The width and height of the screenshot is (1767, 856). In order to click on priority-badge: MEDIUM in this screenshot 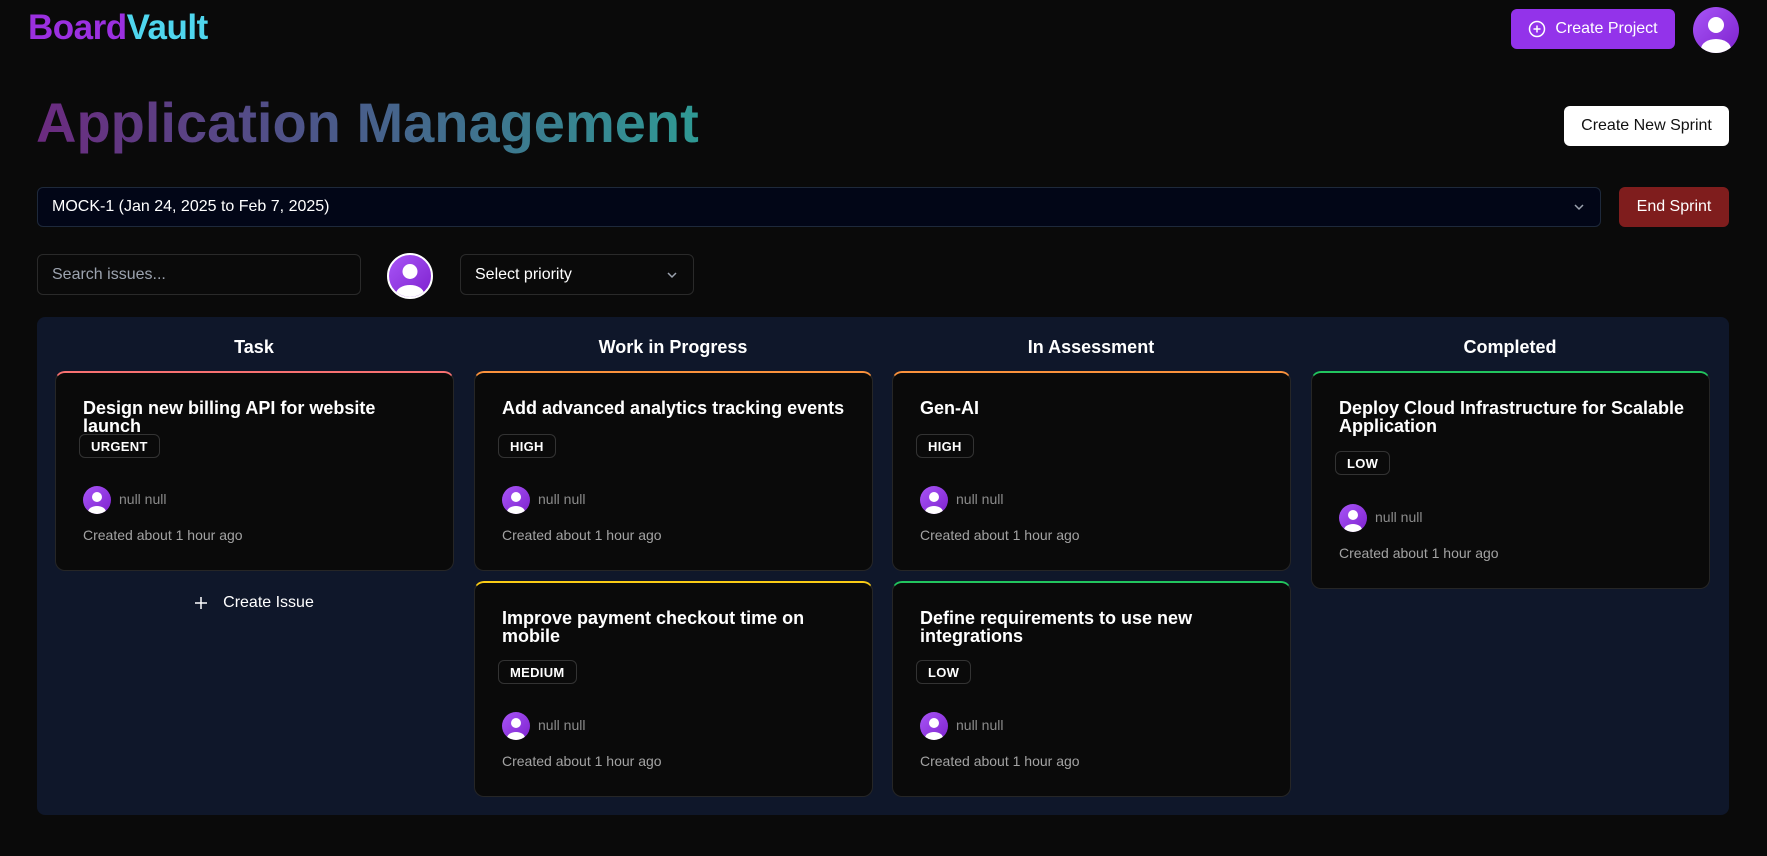, I will do `click(537, 672)`.